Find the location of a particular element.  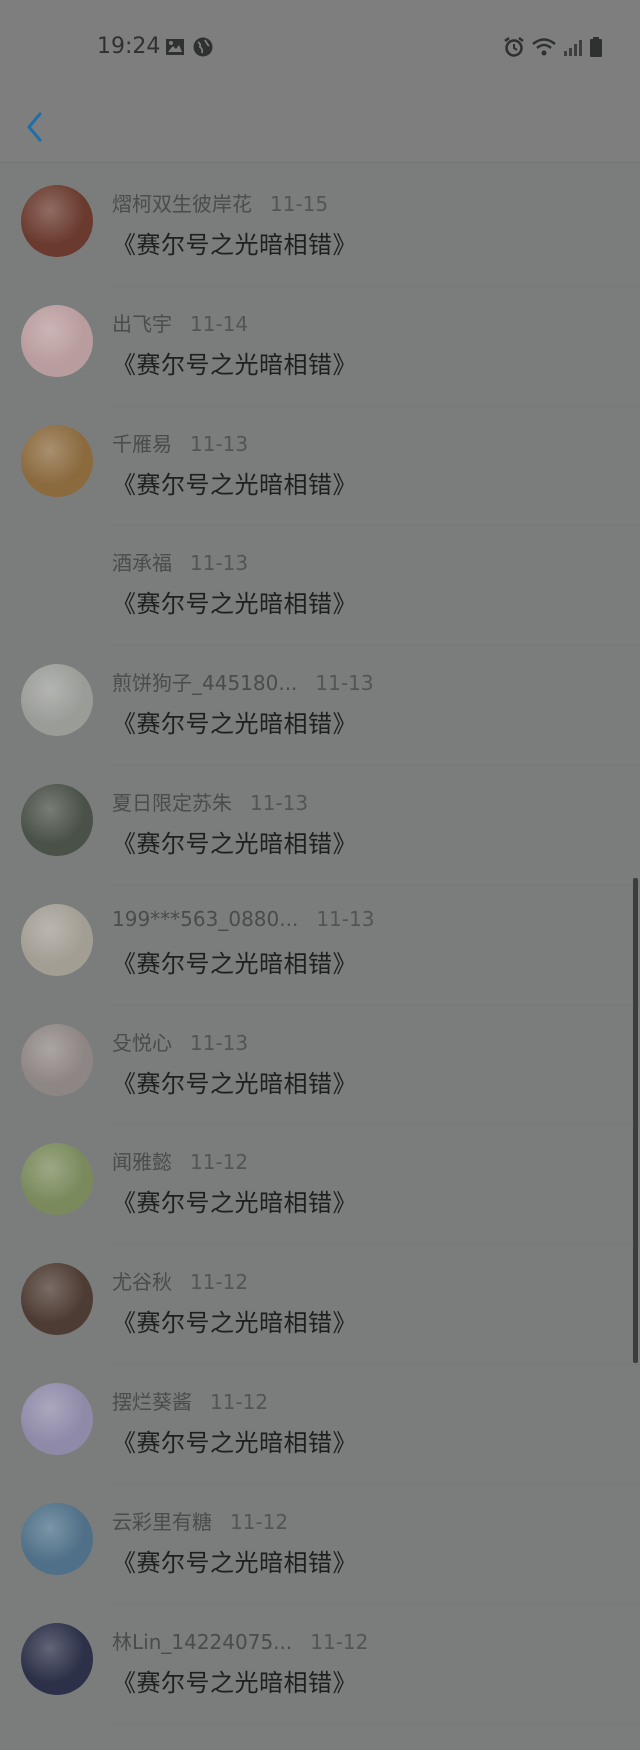

comment-item: 摆烂葵酱 11-12 《赛尔号之光暗相错》 is located at coordinates (320, 1425).